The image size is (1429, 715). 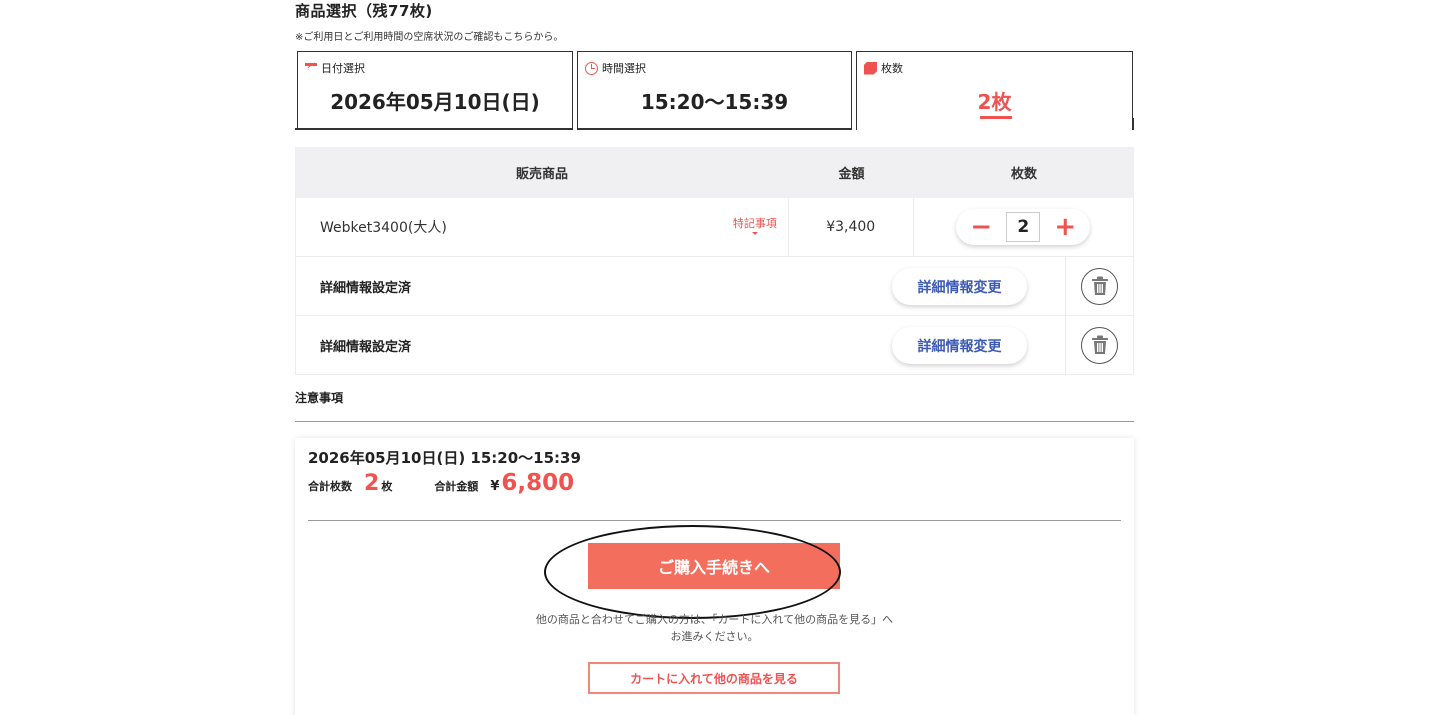 I want to click on section-note: ※ご利用日とご利用時間の空席状況のご確認もこちらから。, so click(x=429, y=37).